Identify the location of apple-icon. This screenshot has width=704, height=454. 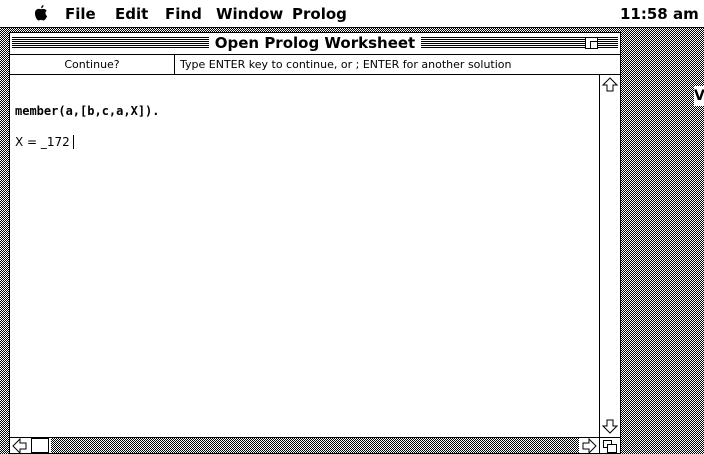
(41, 13).